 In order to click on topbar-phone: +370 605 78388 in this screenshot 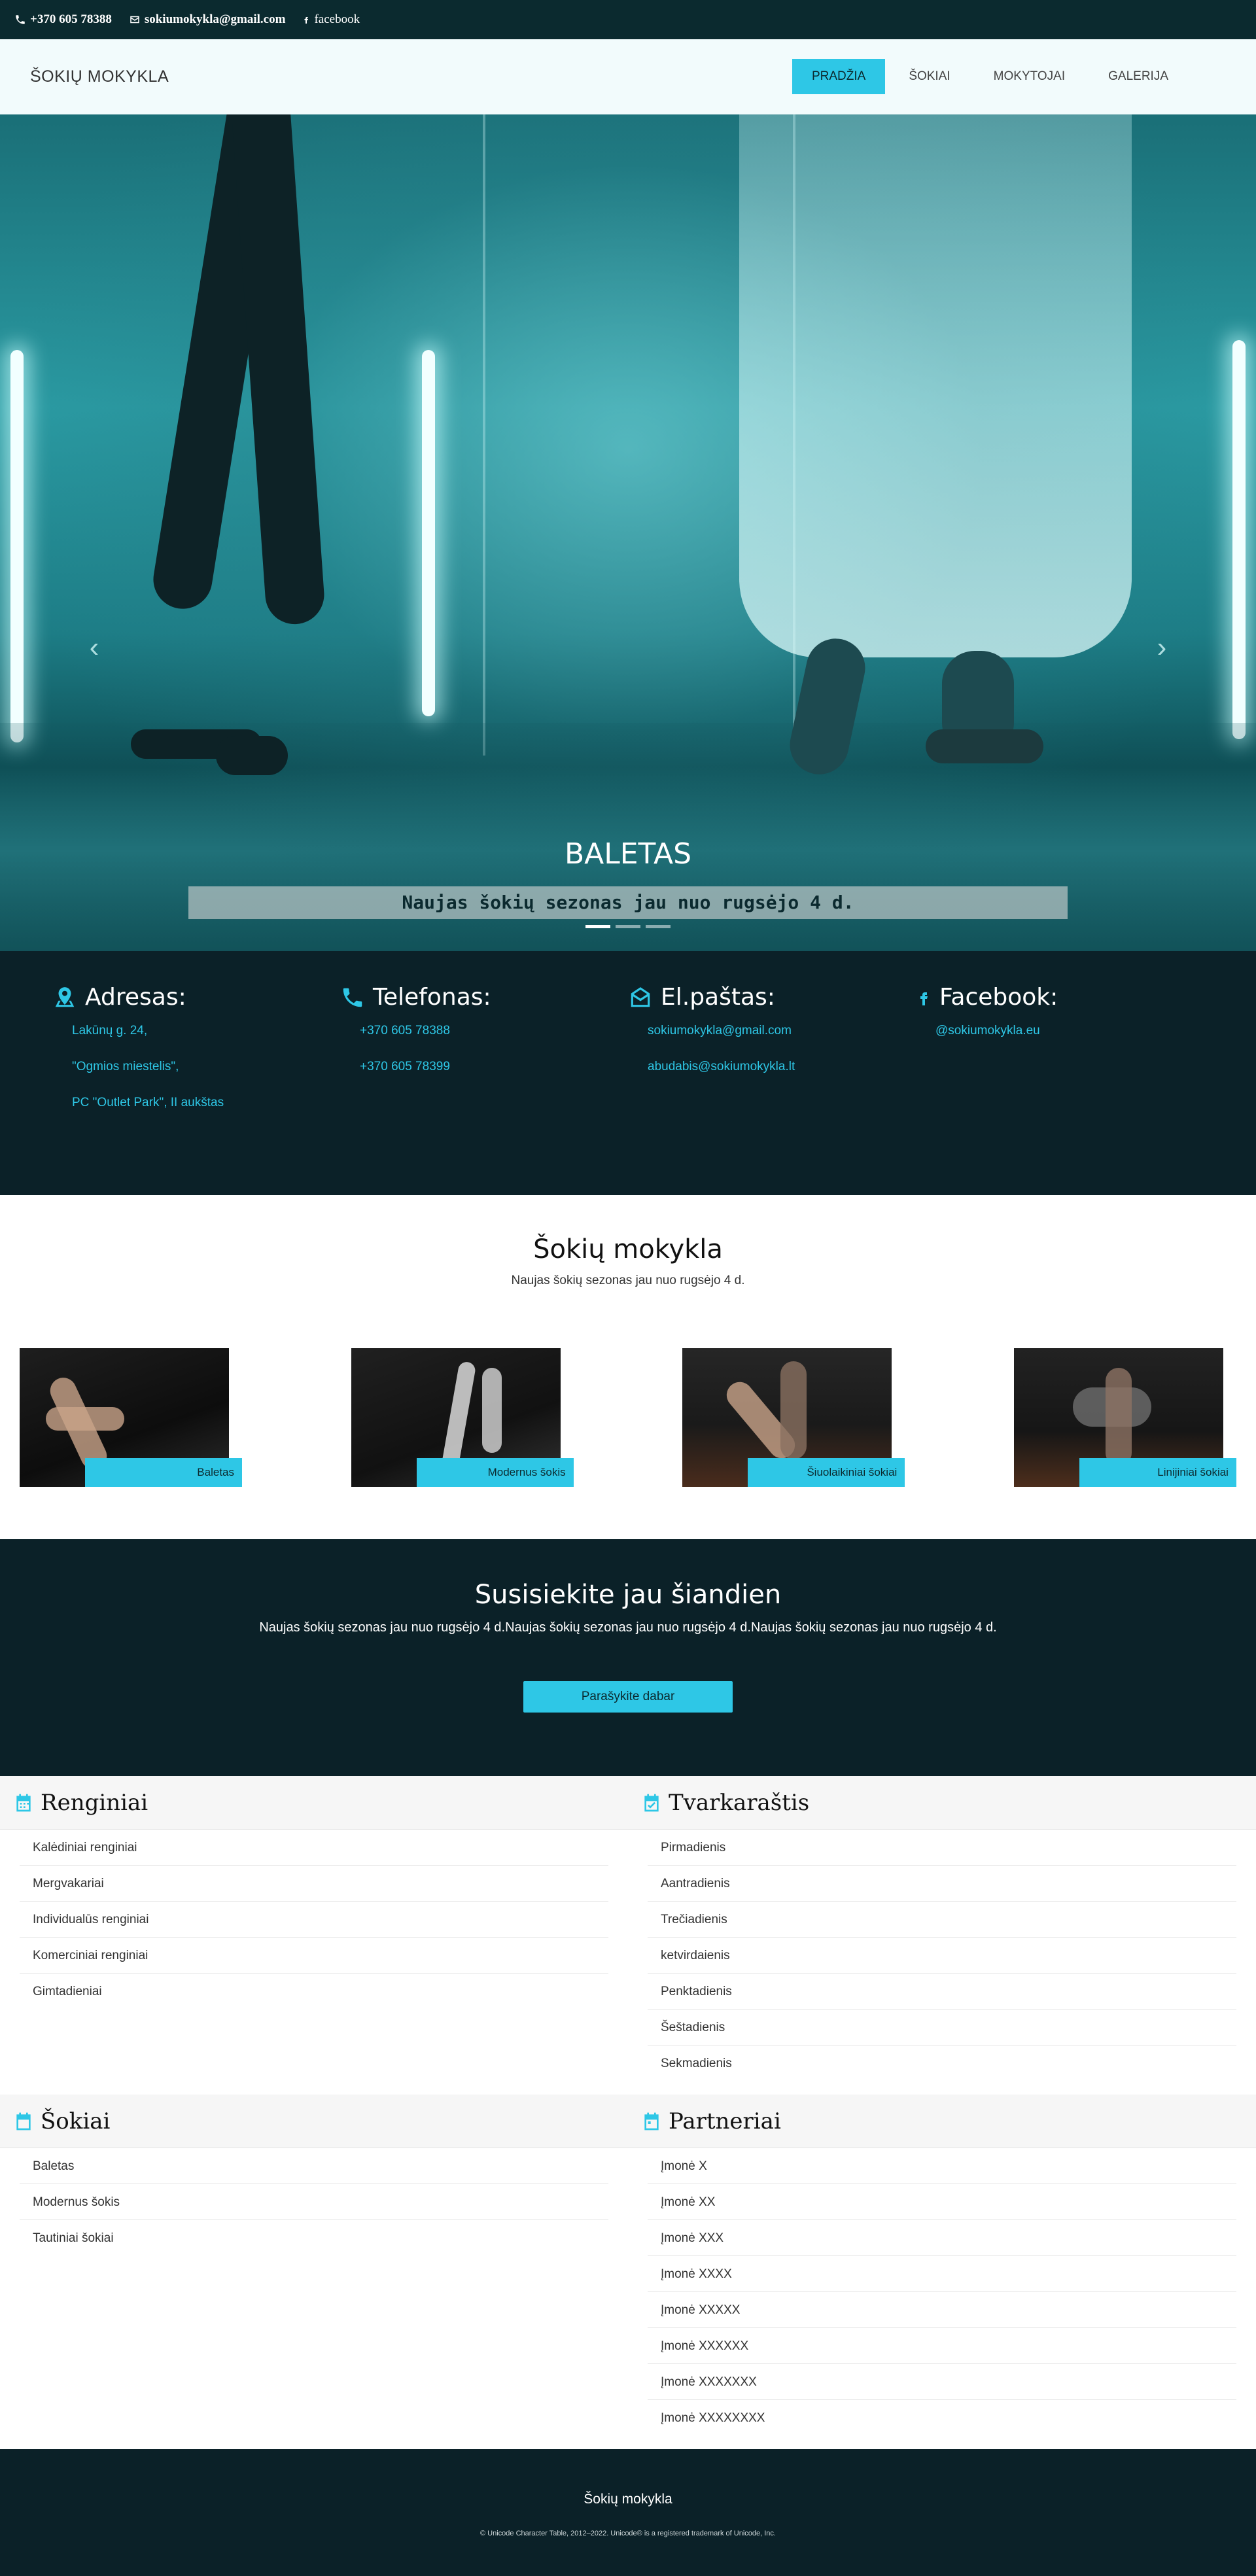, I will do `click(63, 20)`.